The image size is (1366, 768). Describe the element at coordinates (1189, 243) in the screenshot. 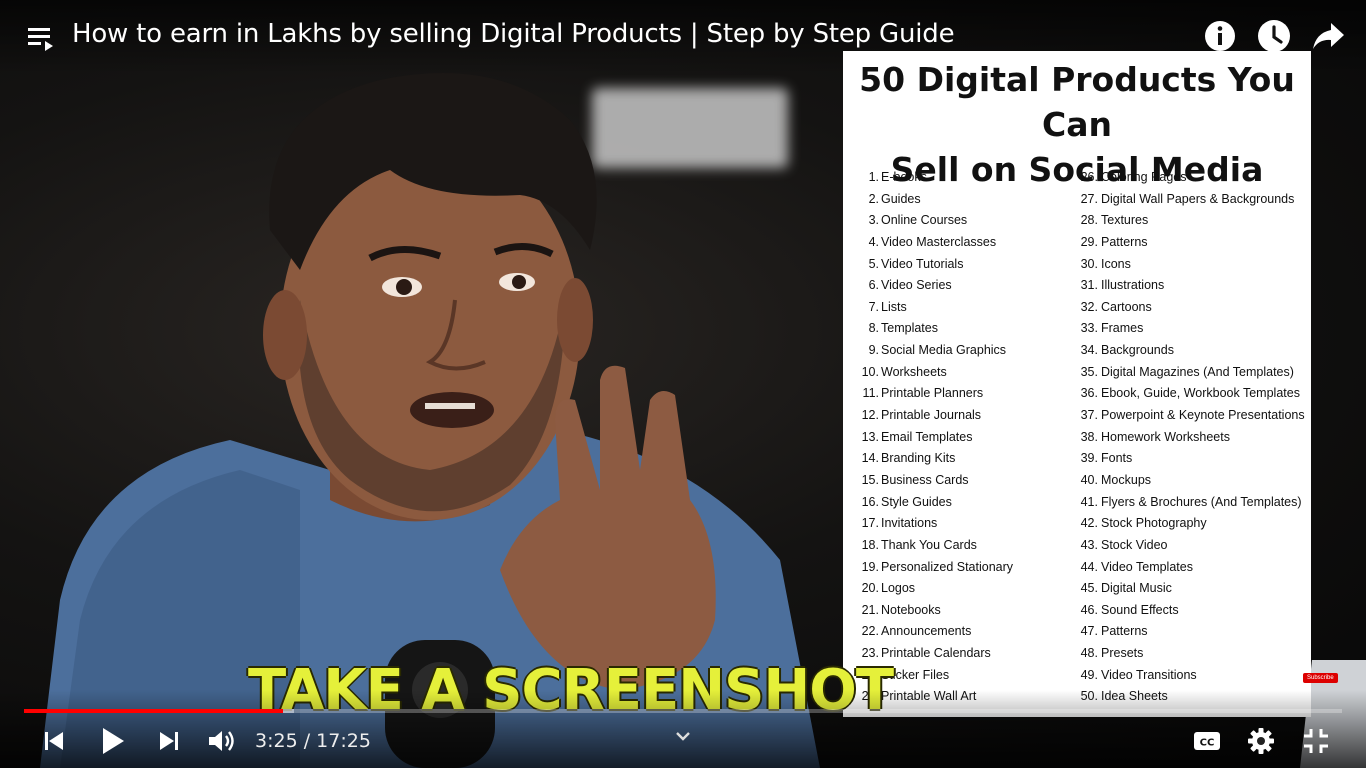

I see `product-list-item: 29. Patterns` at that location.